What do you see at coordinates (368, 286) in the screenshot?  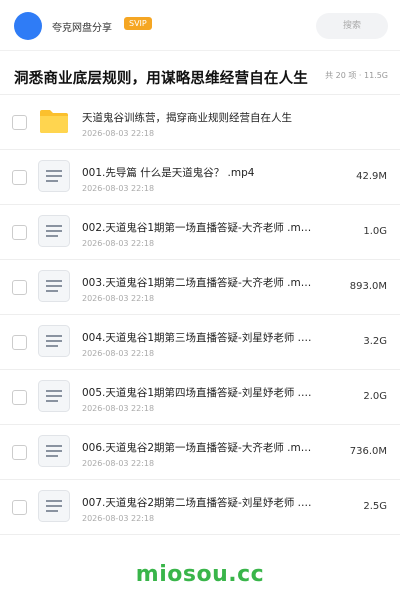 I see `file-size: 893.0M` at bounding box center [368, 286].